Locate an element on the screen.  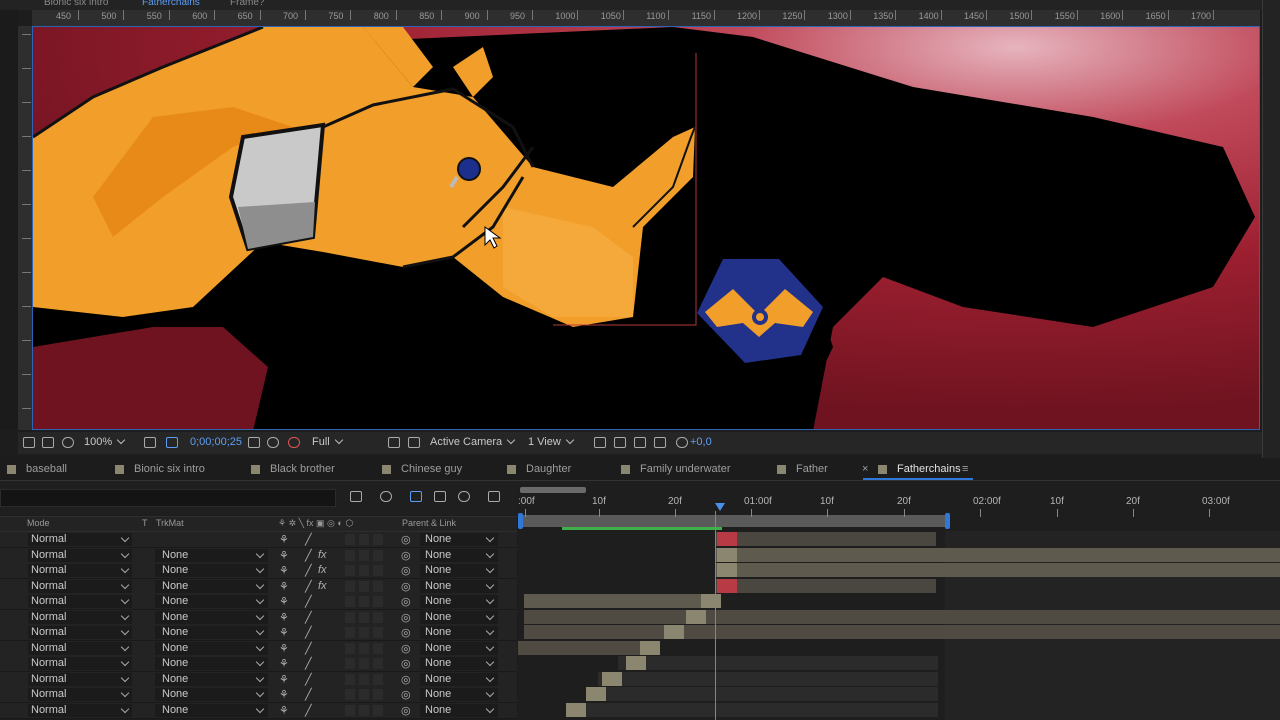
work-area-start-handle is located at coordinates (520, 521).